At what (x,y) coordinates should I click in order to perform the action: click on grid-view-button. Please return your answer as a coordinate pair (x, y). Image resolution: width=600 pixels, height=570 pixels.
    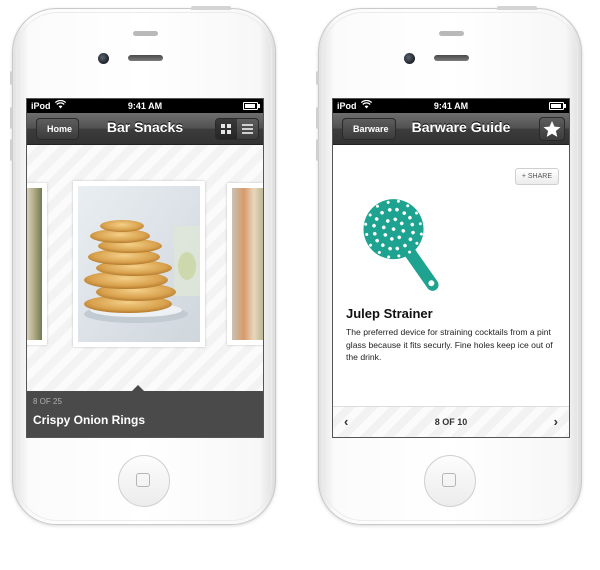
    Looking at the image, I should click on (226, 129).